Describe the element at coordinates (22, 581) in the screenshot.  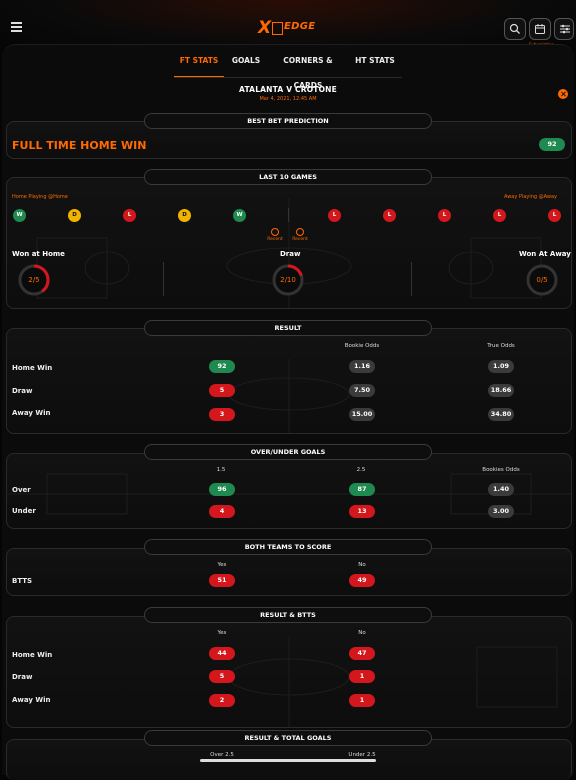
I see `btts-label: BTTS` at that location.